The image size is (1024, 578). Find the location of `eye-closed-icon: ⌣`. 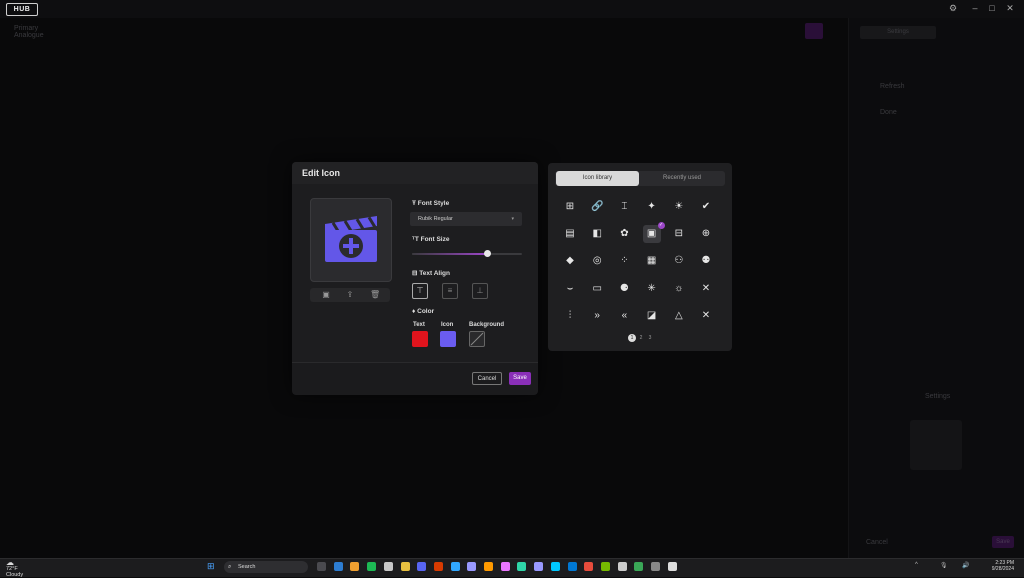

eye-closed-icon: ⌣ is located at coordinates (570, 289).